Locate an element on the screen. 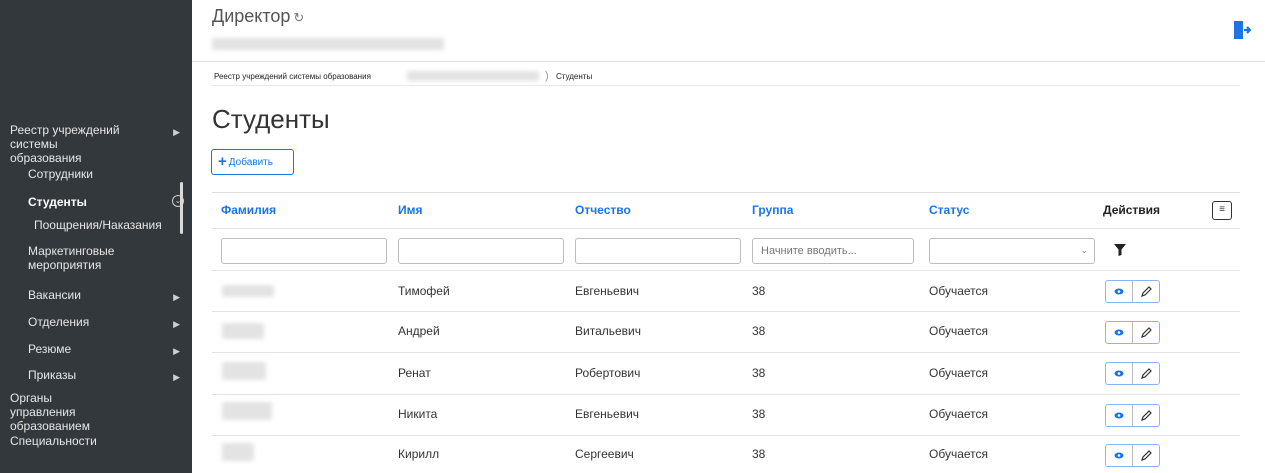 The width and height of the screenshot is (1265, 473). sidebar-item-authorities: Органы управления образованием is located at coordinates (90, 412).